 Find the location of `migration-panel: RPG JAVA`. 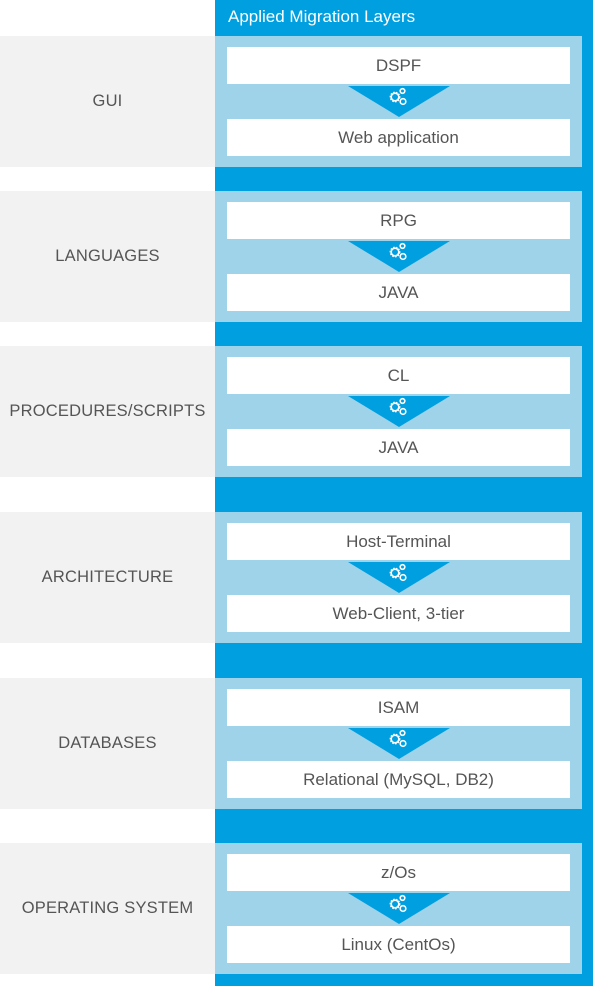

migration-panel: RPG JAVA is located at coordinates (398, 256).